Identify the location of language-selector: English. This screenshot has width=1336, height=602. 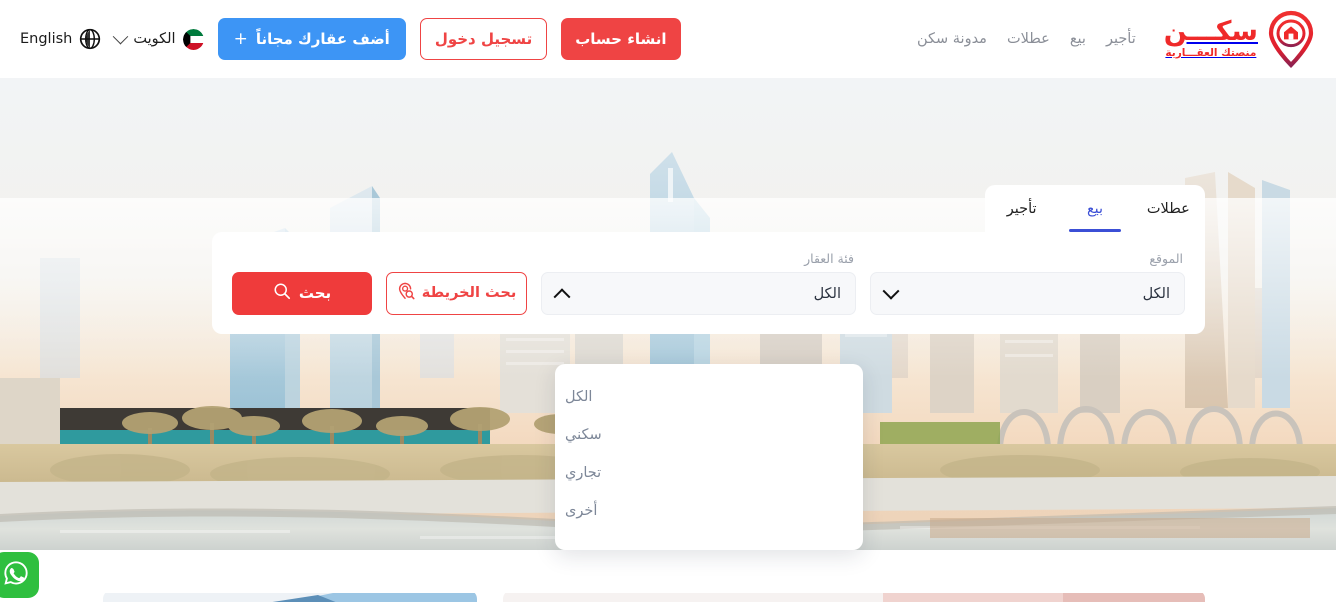
(60, 39).